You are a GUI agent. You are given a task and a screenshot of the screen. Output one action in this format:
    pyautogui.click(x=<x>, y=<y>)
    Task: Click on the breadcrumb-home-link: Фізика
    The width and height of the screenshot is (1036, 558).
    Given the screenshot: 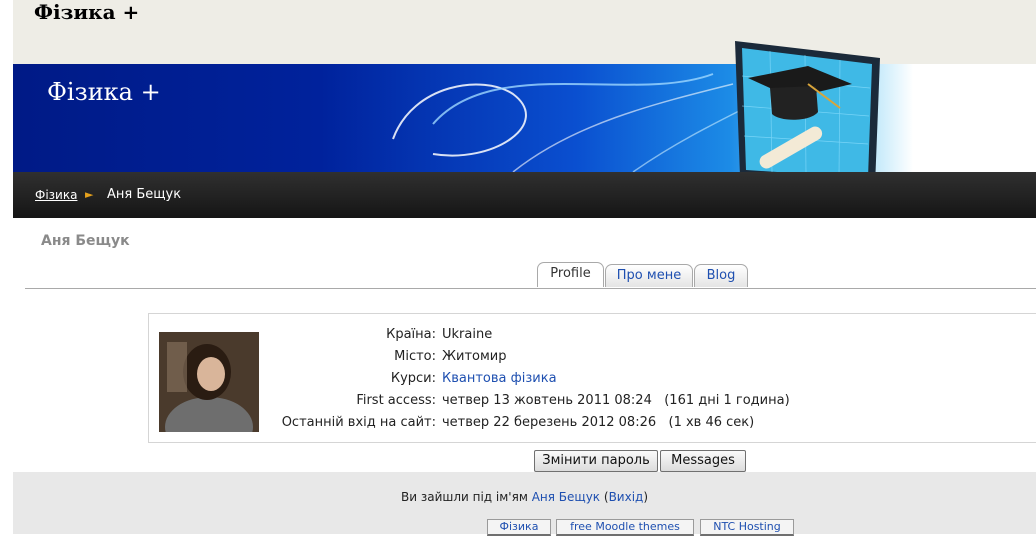 What is the action you would take?
    pyautogui.click(x=56, y=195)
    